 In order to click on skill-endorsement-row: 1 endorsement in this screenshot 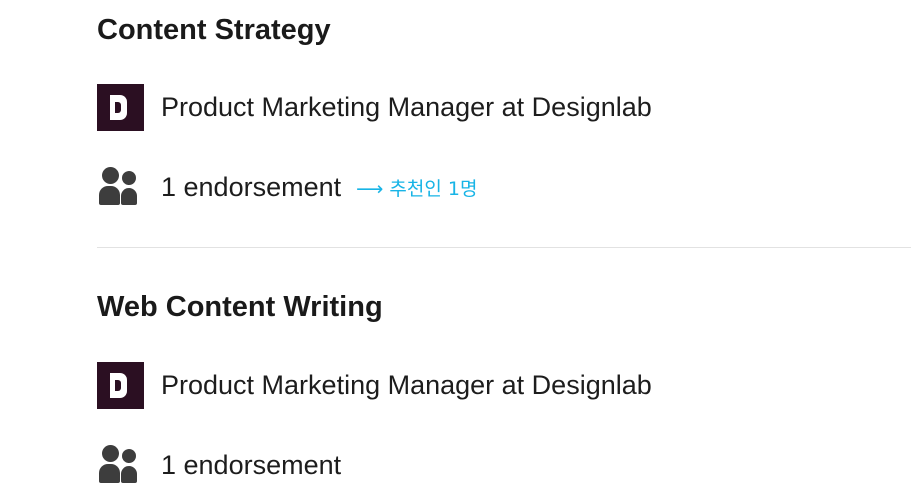, I will do `click(219, 465)`.